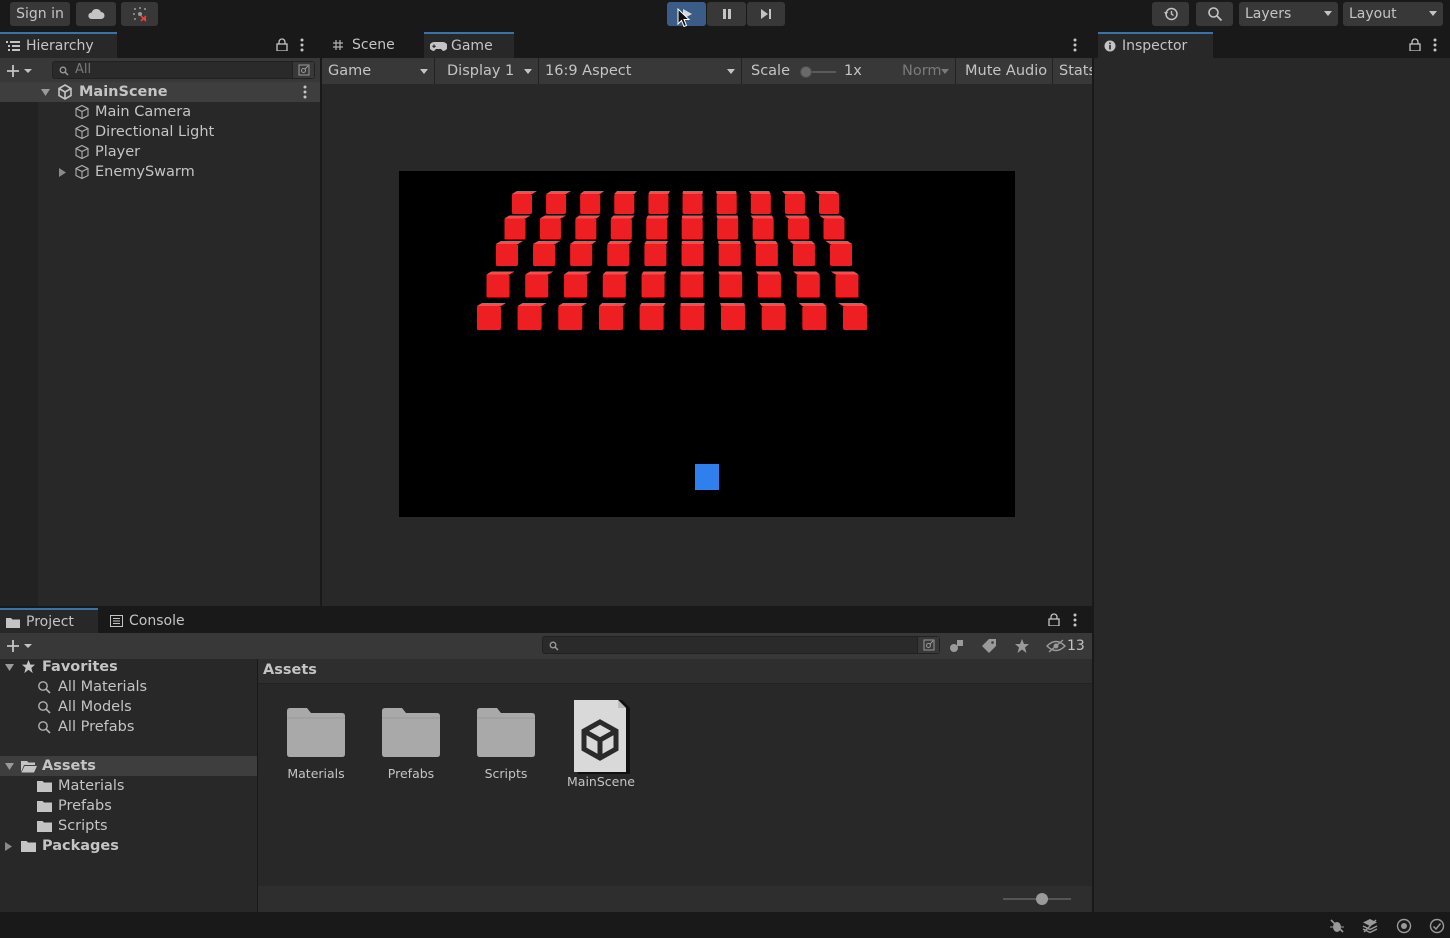 This screenshot has height=938, width=1450. What do you see at coordinates (806, 72) in the screenshot?
I see `scale-slider-thumb` at bounding box center [806, 72].